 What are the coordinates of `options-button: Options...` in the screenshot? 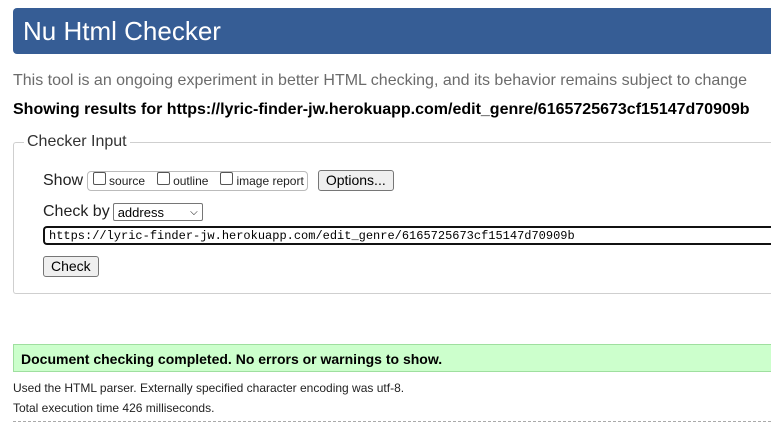 It's located at (355, 180).